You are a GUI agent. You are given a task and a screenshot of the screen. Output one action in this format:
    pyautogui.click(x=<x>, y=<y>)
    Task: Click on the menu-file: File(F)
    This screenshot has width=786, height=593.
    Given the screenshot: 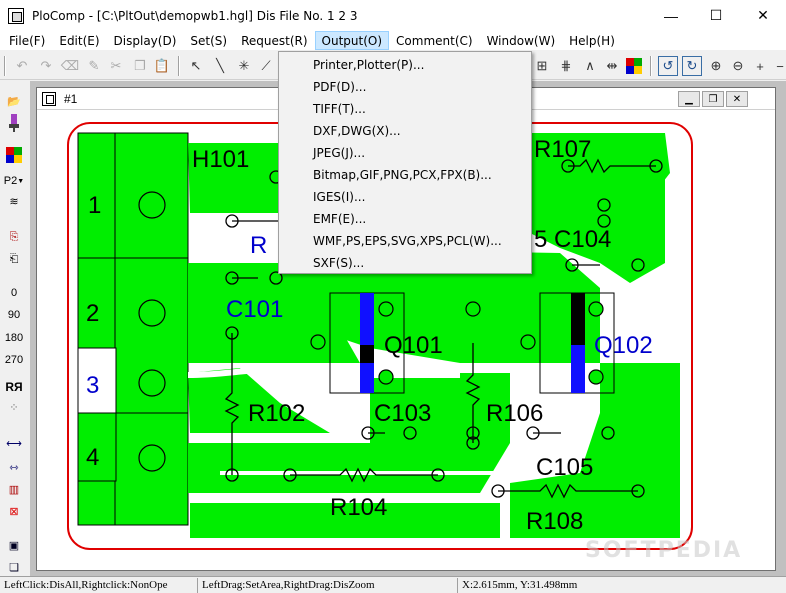 What is the action you would take?
    pyautogui.click(x=27, y=40)
    